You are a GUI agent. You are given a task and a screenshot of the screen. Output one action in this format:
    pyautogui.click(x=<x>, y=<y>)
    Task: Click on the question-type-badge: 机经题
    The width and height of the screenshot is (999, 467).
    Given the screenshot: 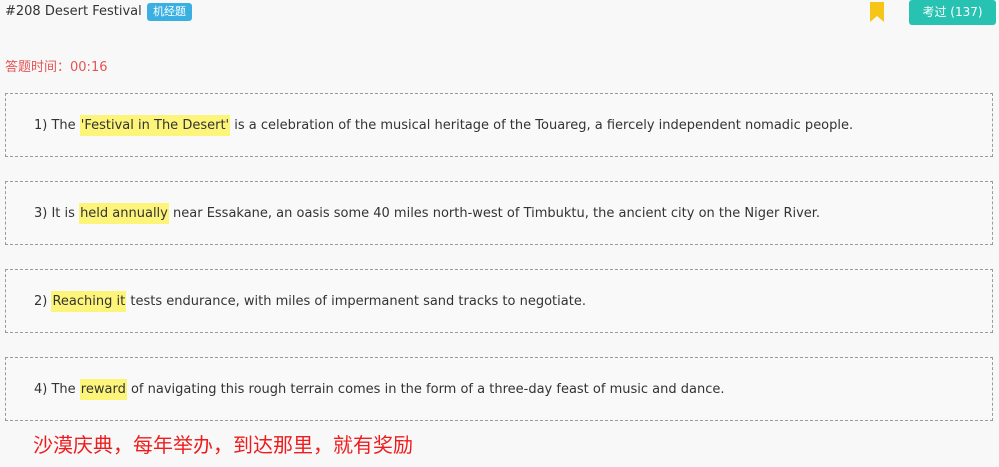 What is the action you would take?
    pyautogui.click(x=169, y=12)
    